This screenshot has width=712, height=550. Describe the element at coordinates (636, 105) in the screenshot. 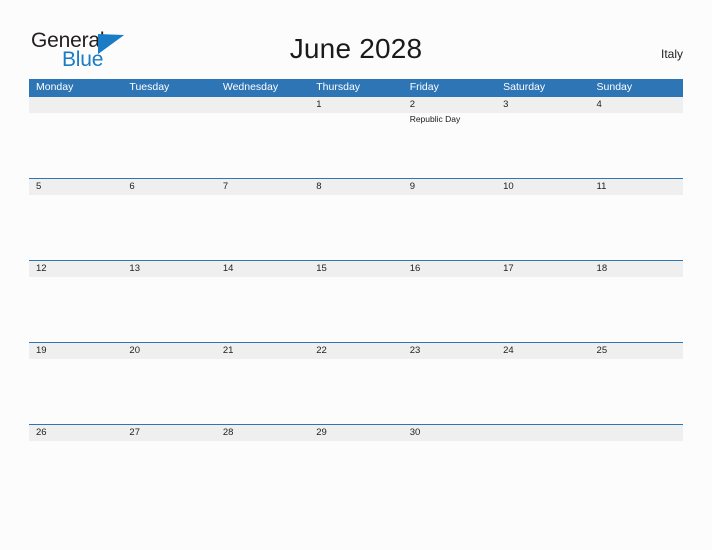

I see `day-number: 4` at that location.